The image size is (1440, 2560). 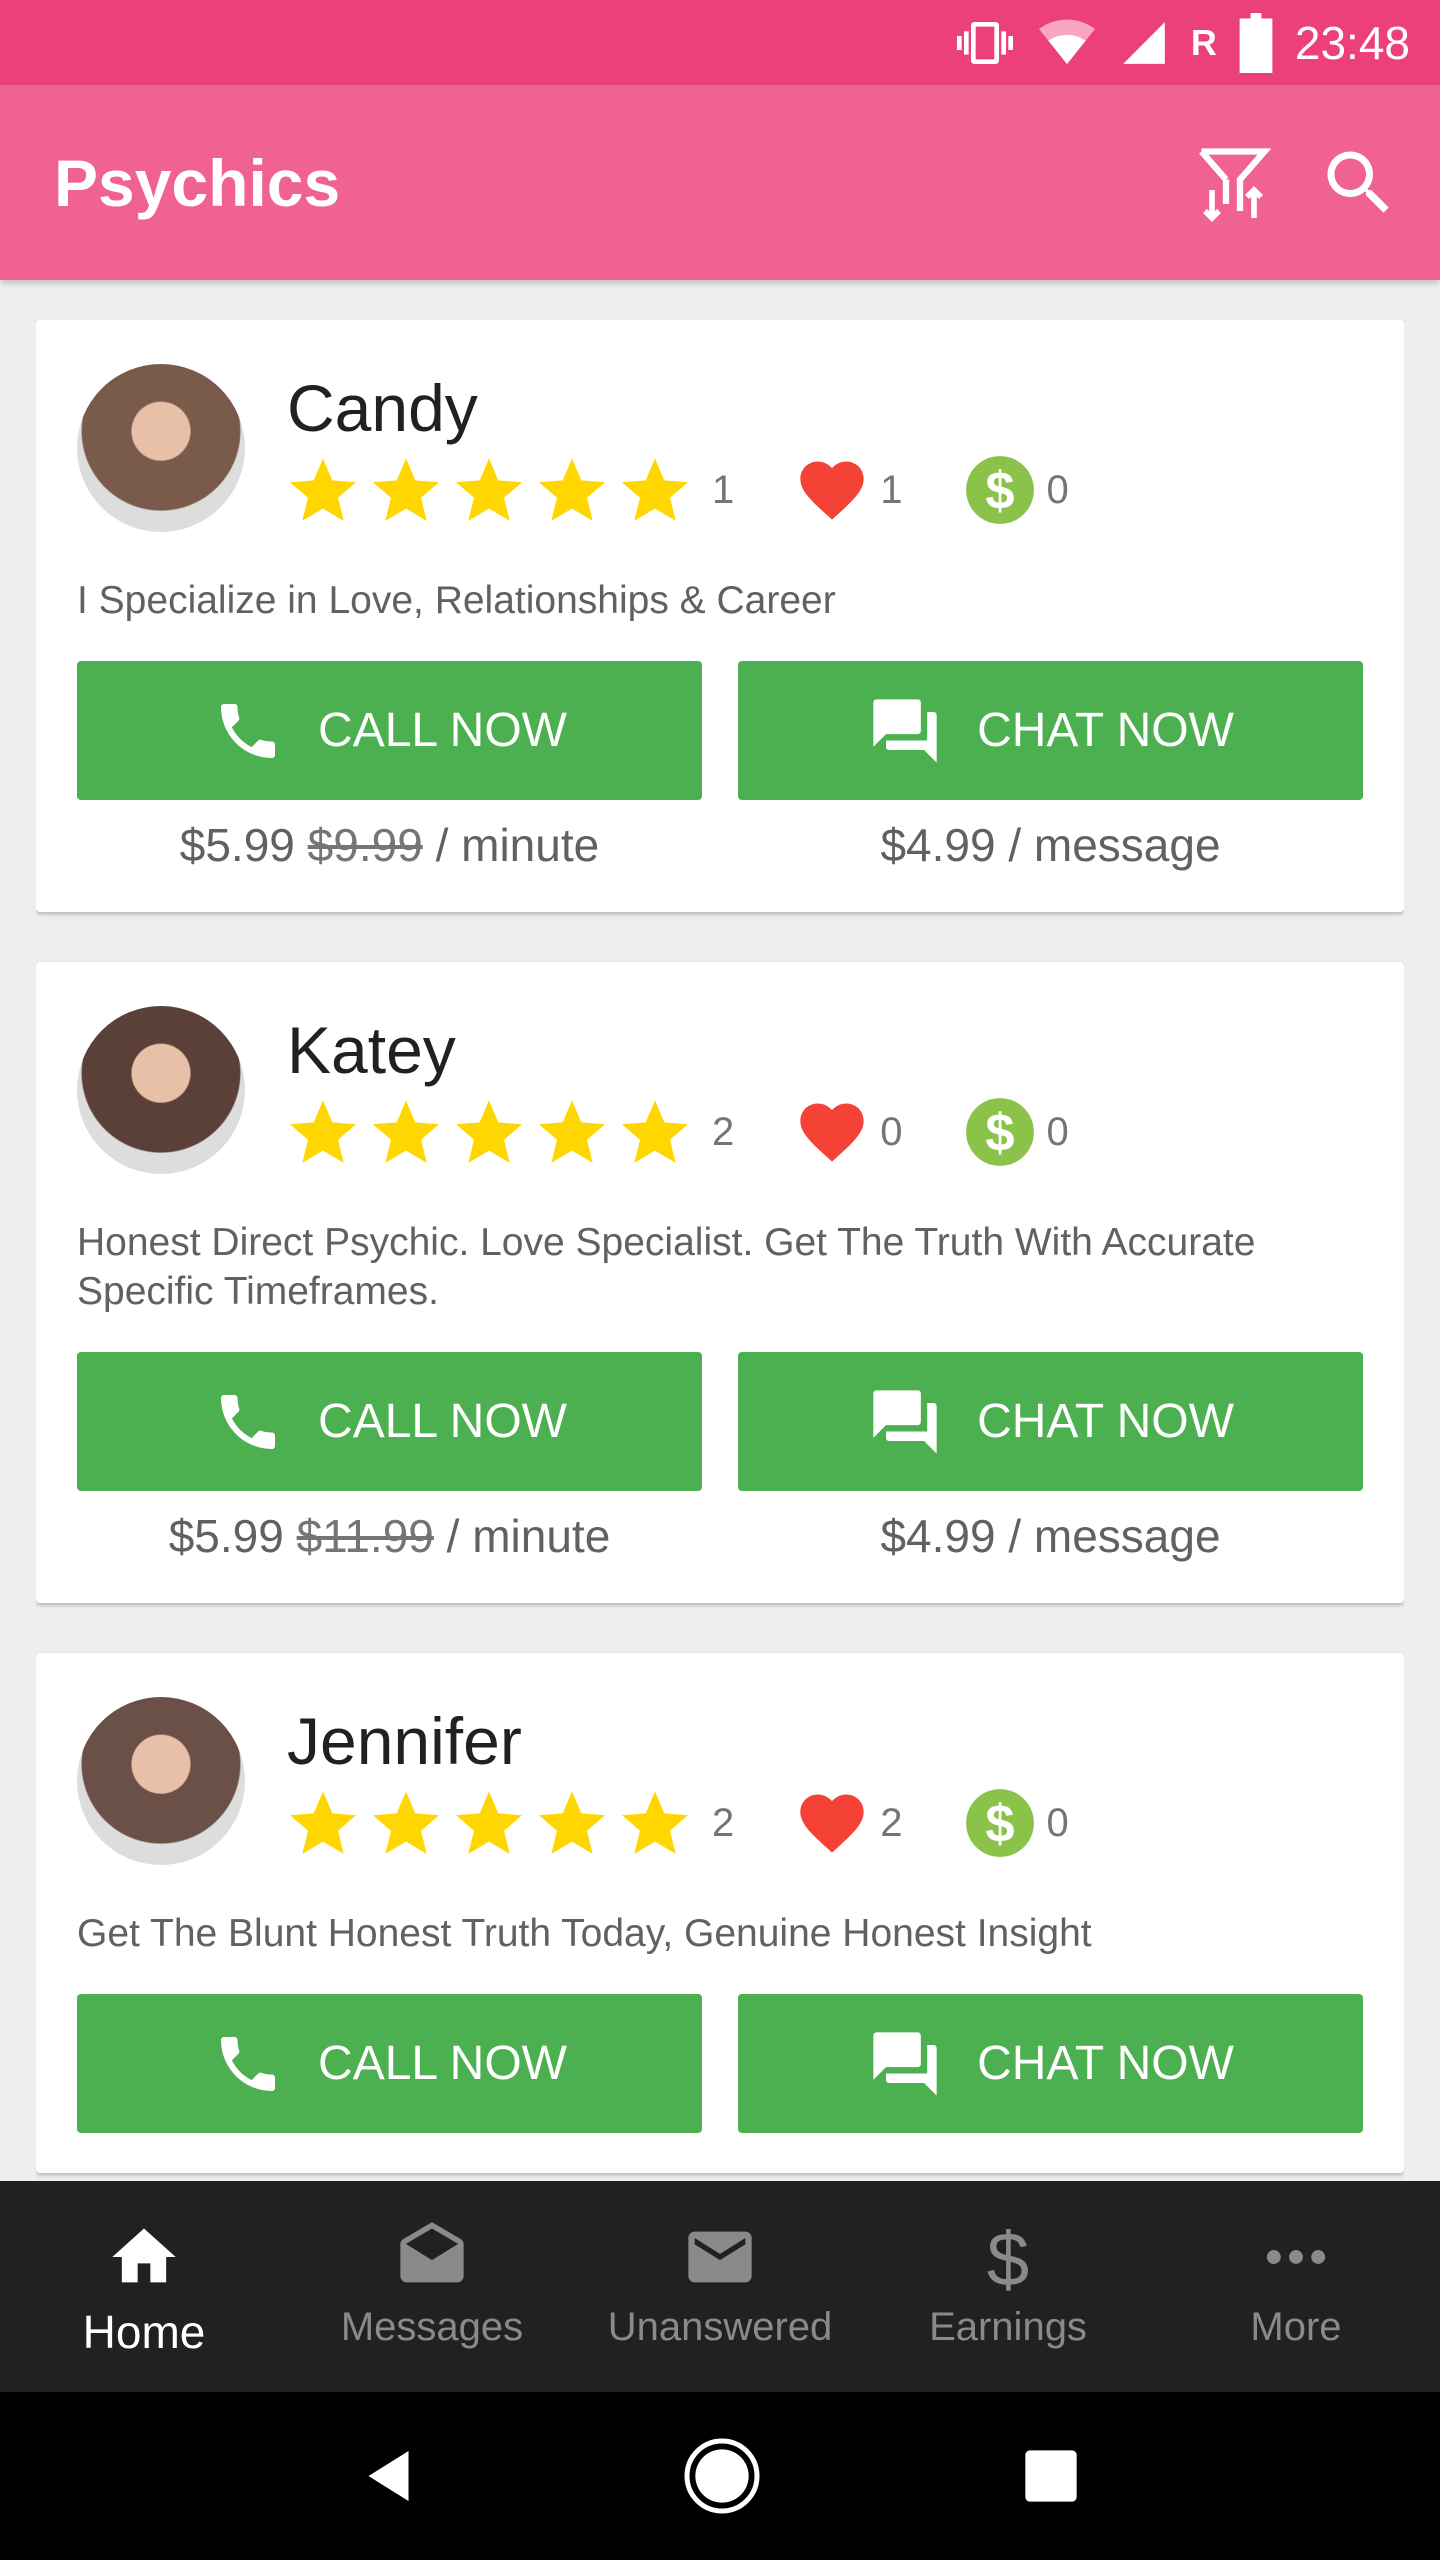 What do you see at coordinates (1051, 2476) in the screenshot?
I see `recents-icon` at bounding box center [1051, 2476].